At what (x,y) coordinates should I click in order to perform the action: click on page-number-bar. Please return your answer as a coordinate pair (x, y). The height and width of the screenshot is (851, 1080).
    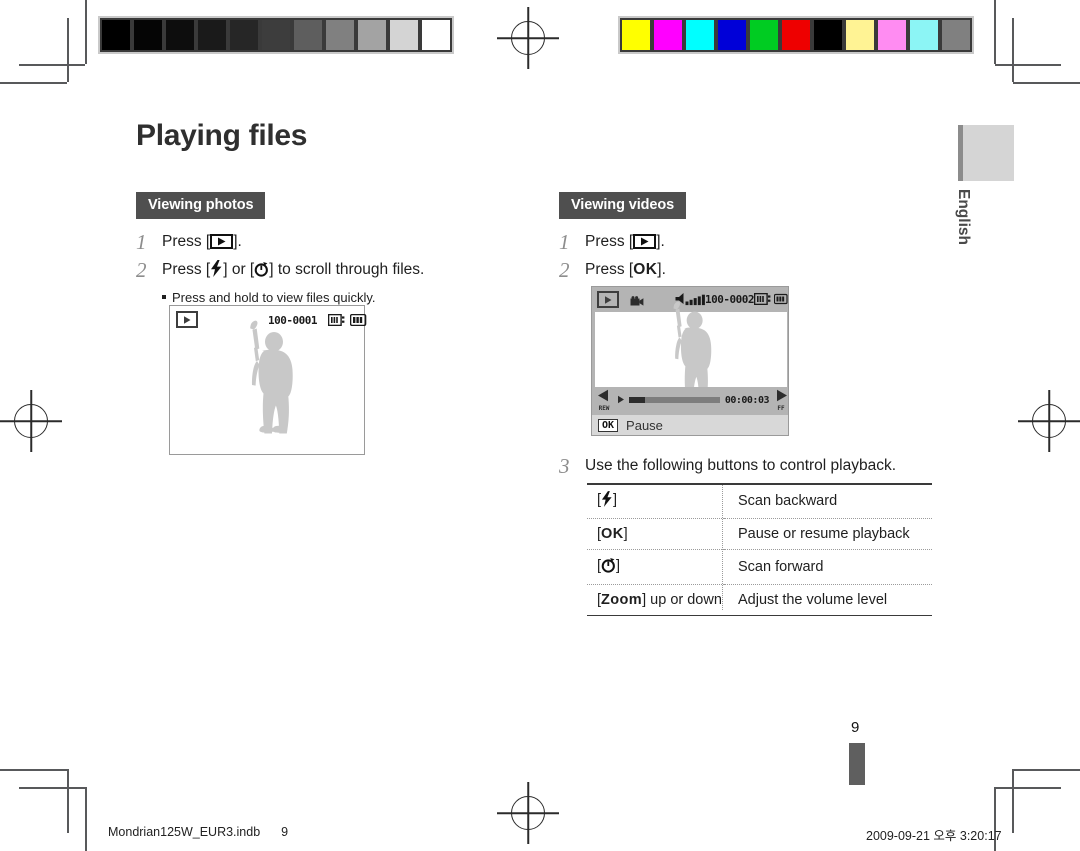
    Looking at the image, I should click on (857, 764).